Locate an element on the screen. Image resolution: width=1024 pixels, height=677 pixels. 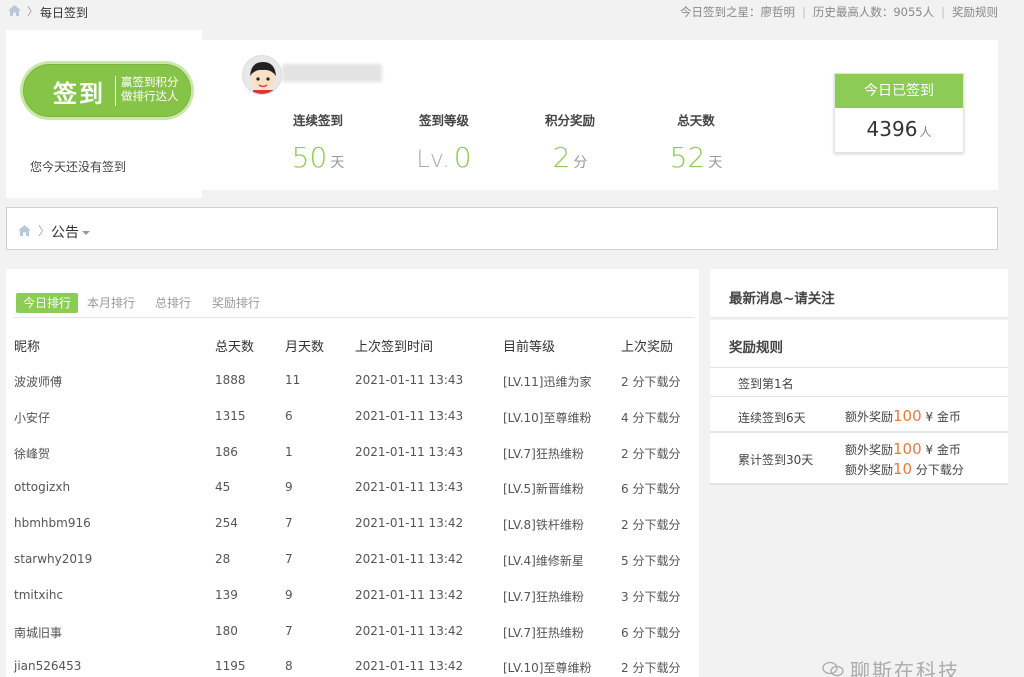
sign-star-label: 今日签到之星：廖哲明 is located at coordinates (737, 12).